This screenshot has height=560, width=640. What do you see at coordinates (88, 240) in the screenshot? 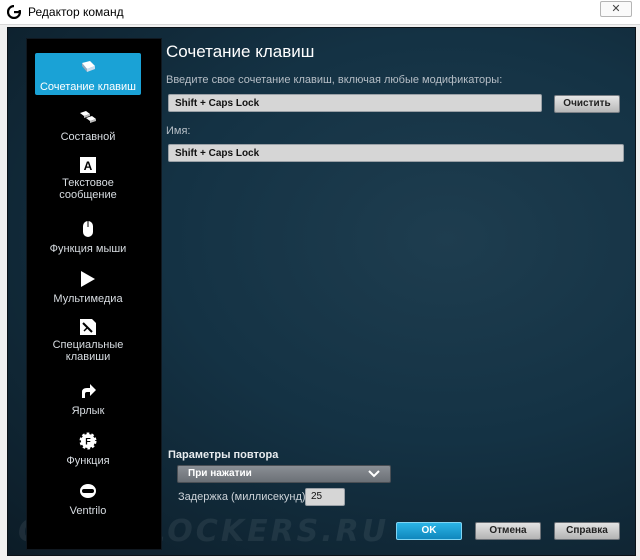
I see `sidebar-item-mouse-function: Функция мыши` at bounding box center [88, 240].